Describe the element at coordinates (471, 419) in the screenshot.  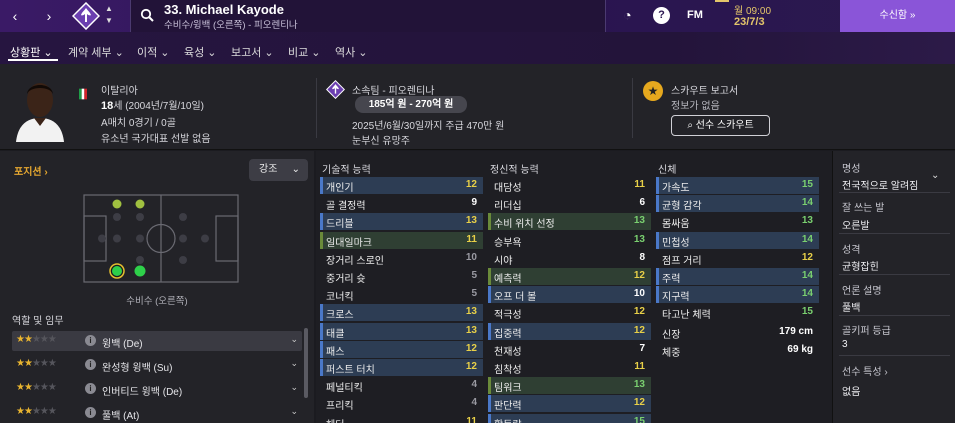
I see `attribute-value: 11` at that location.